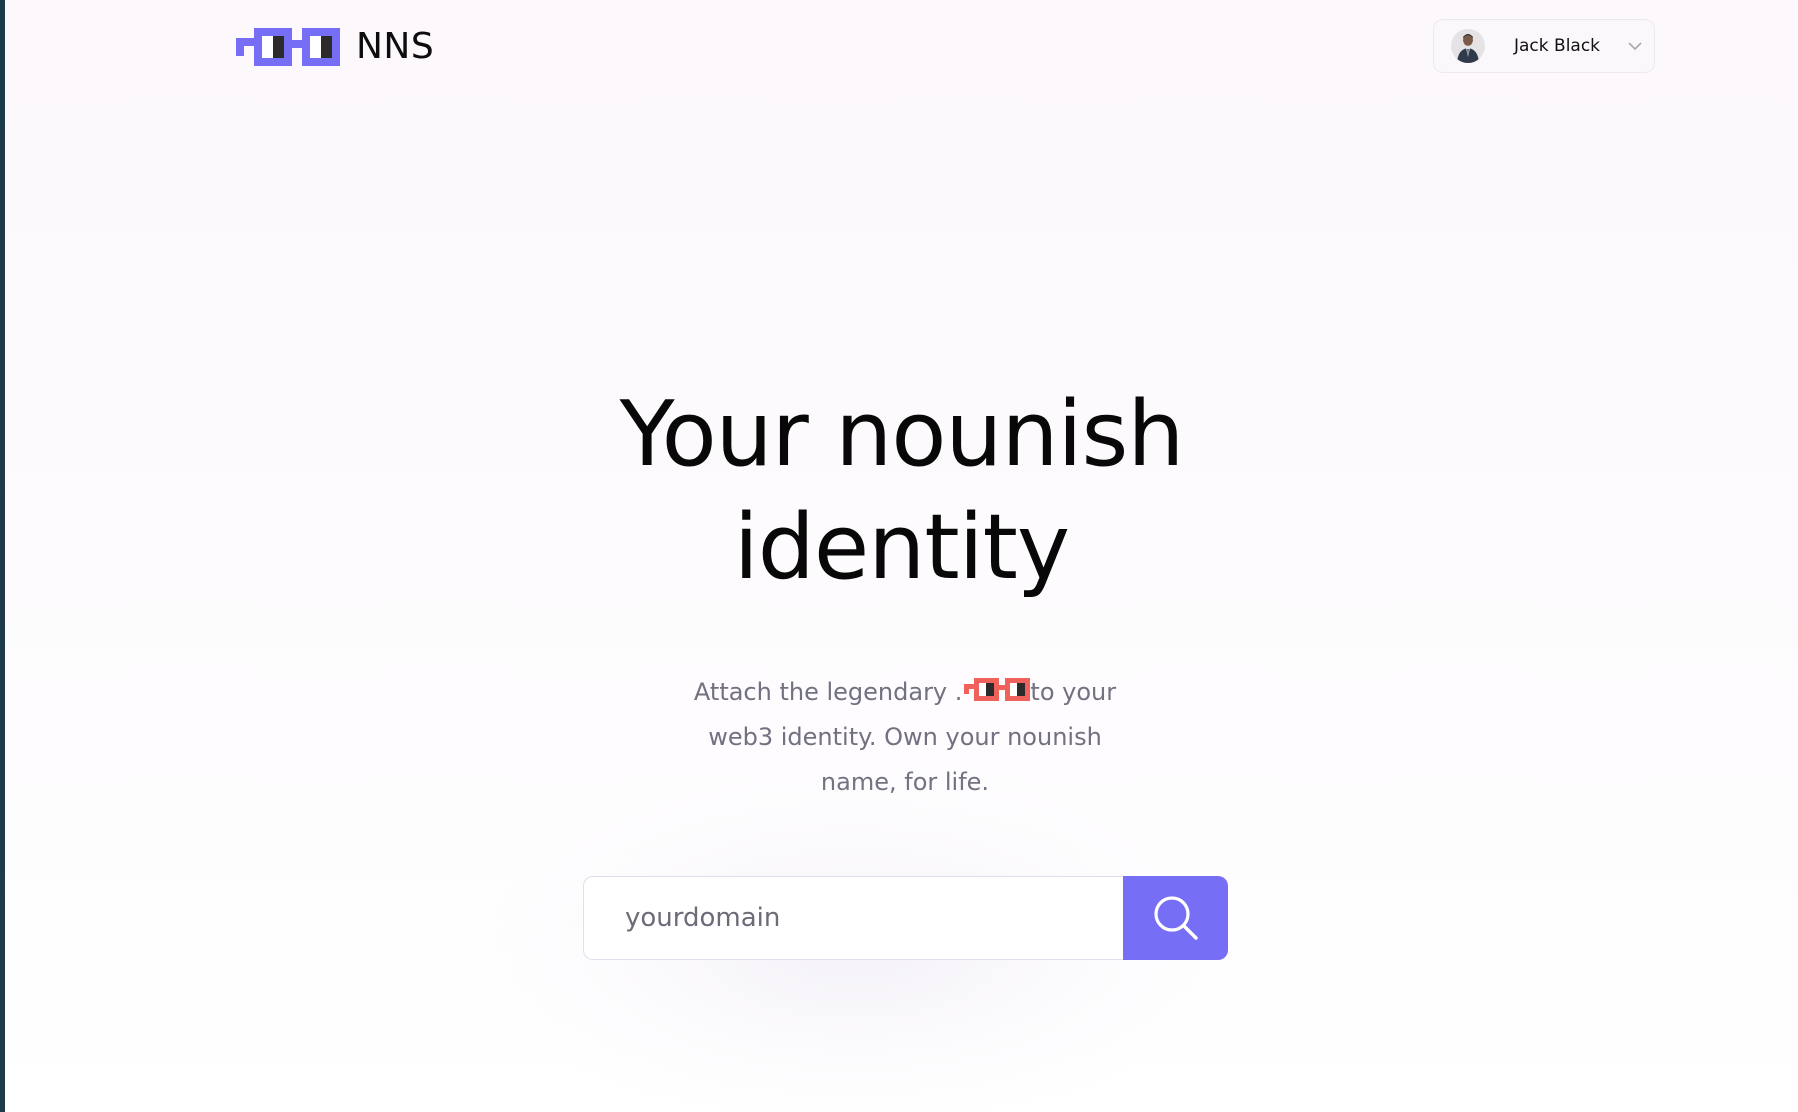 This screenshot has height=1112, width=1798. What do you see at coordinates (1468, 46) in the screenshot?
I see `user-avatar` at bounding box center [1468, 46].